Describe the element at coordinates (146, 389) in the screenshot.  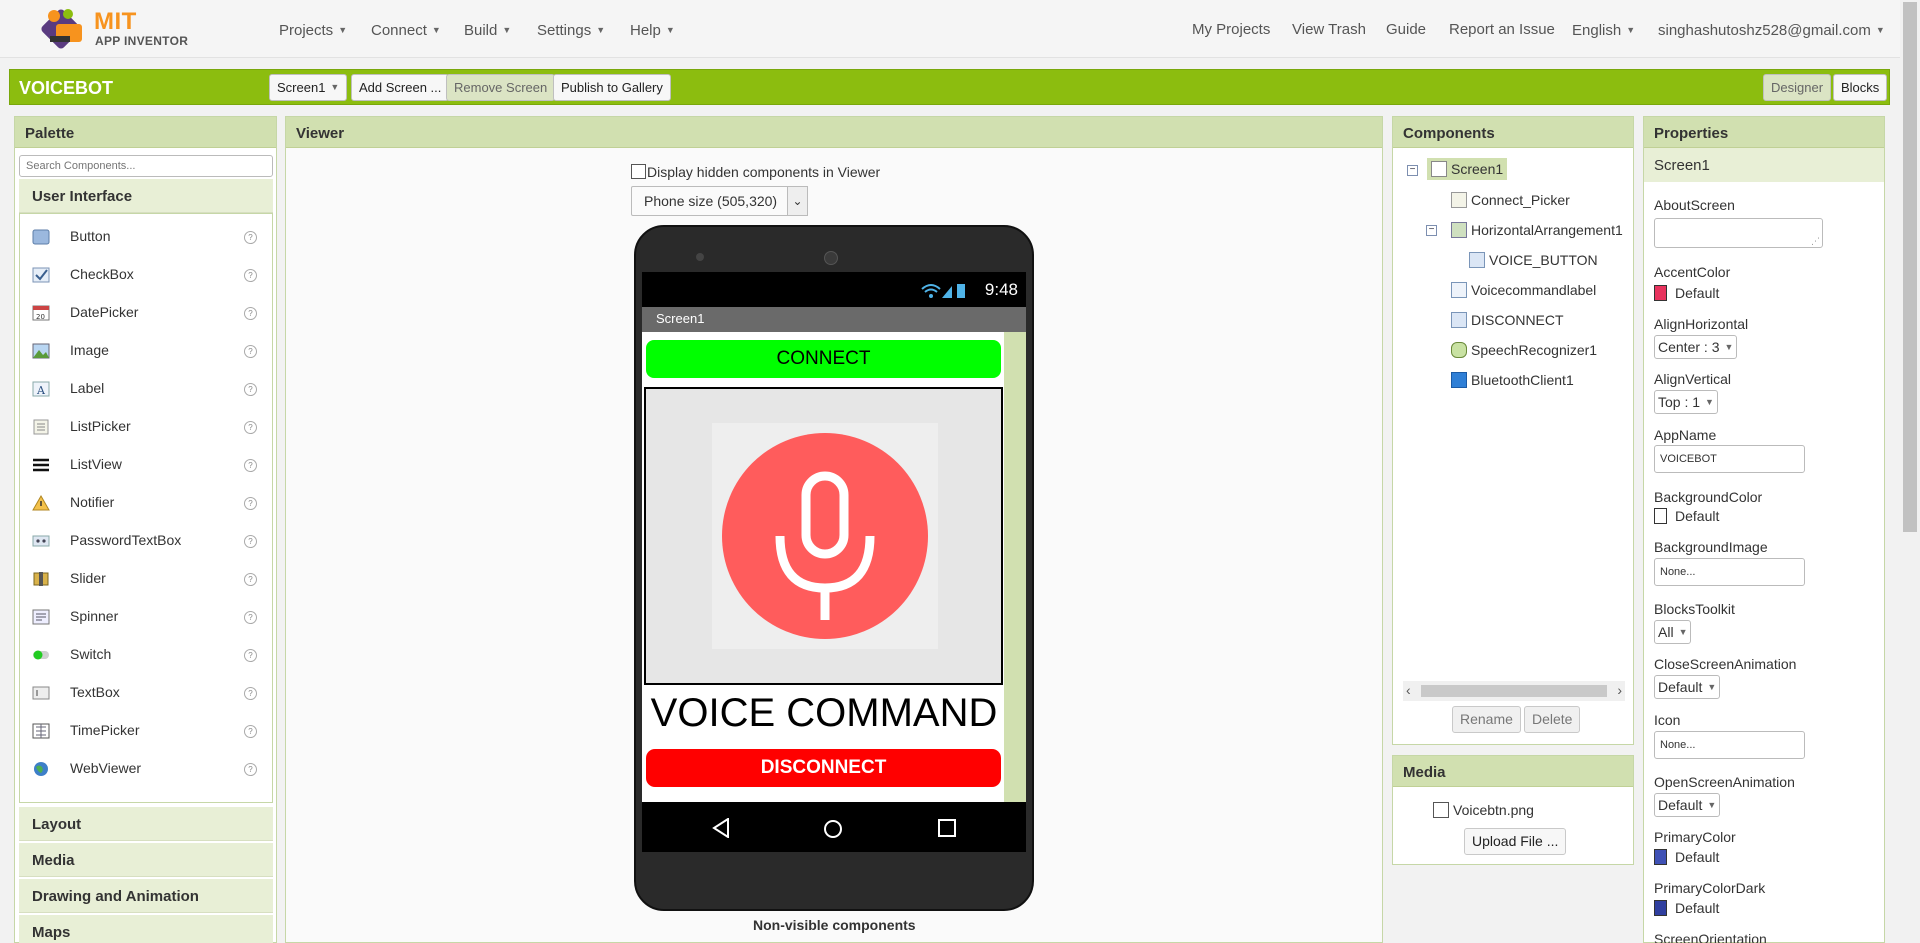
I see `palette-item-label: A Label ?` at that location.